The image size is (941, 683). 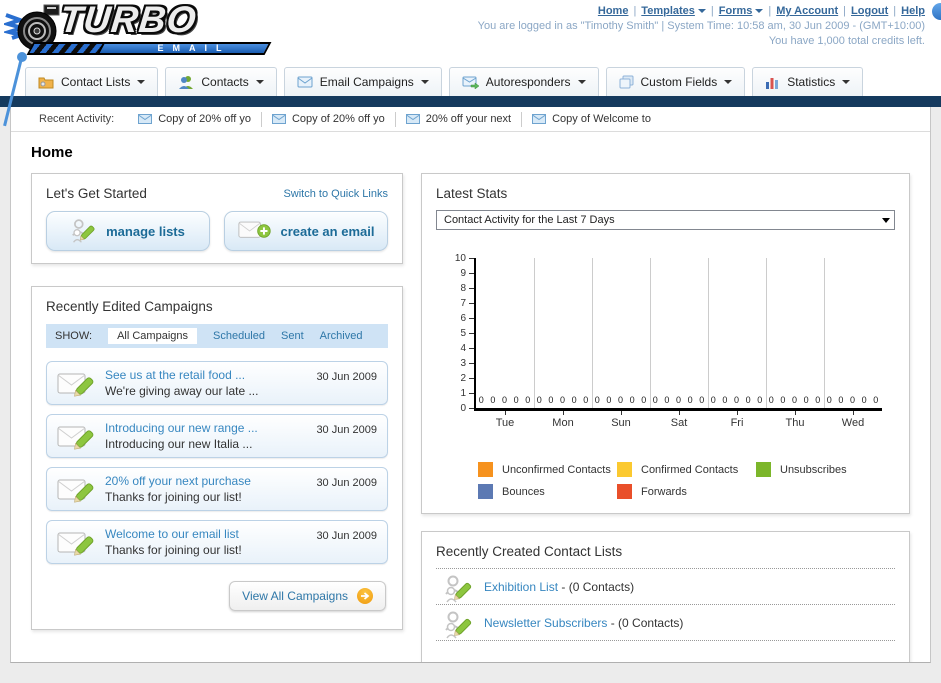 What do you see at coordinates (463, 348) in the screenshot?
I see `y-axis-tick-label: 4` at bounding box center [463, 348].